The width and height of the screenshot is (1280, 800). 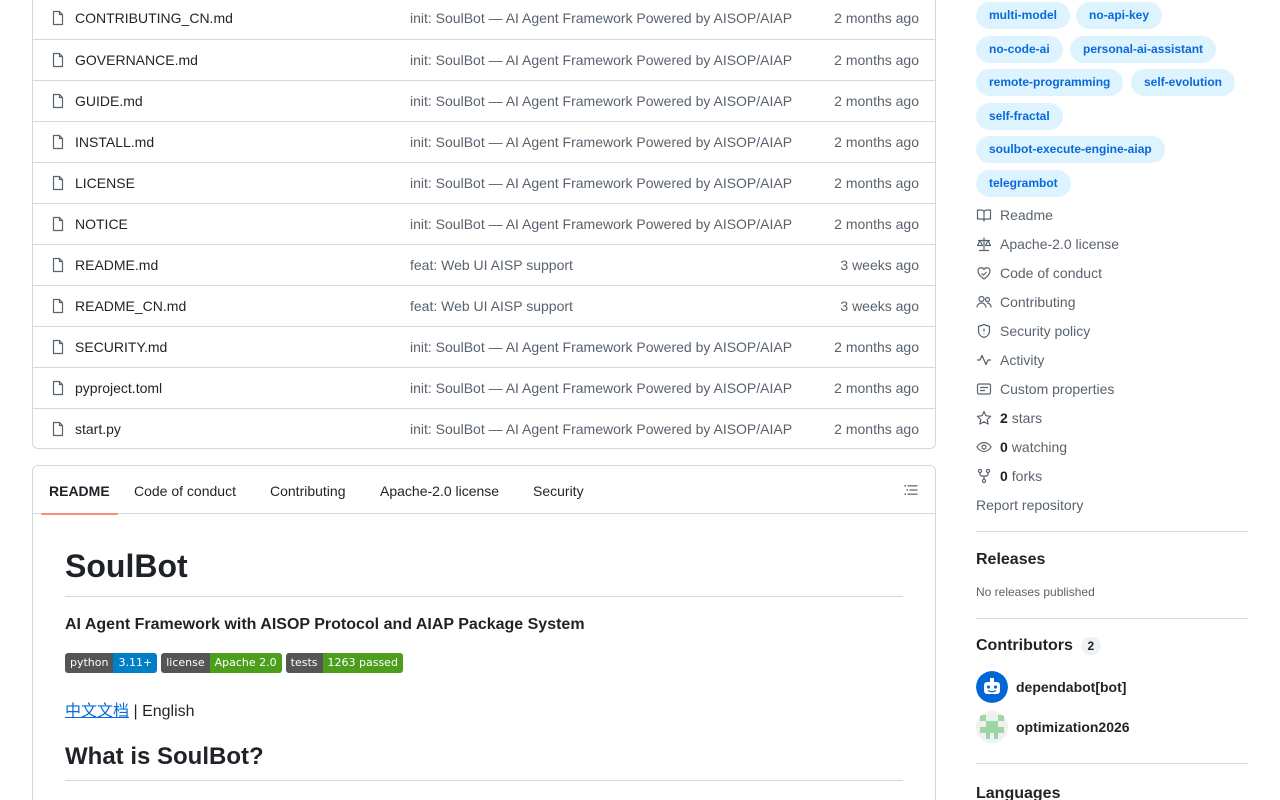 What do you see at coordinates (1009, 417) in the screenshot?
I see `stars-link: 2 stars` at bounding box center [1009, 417].